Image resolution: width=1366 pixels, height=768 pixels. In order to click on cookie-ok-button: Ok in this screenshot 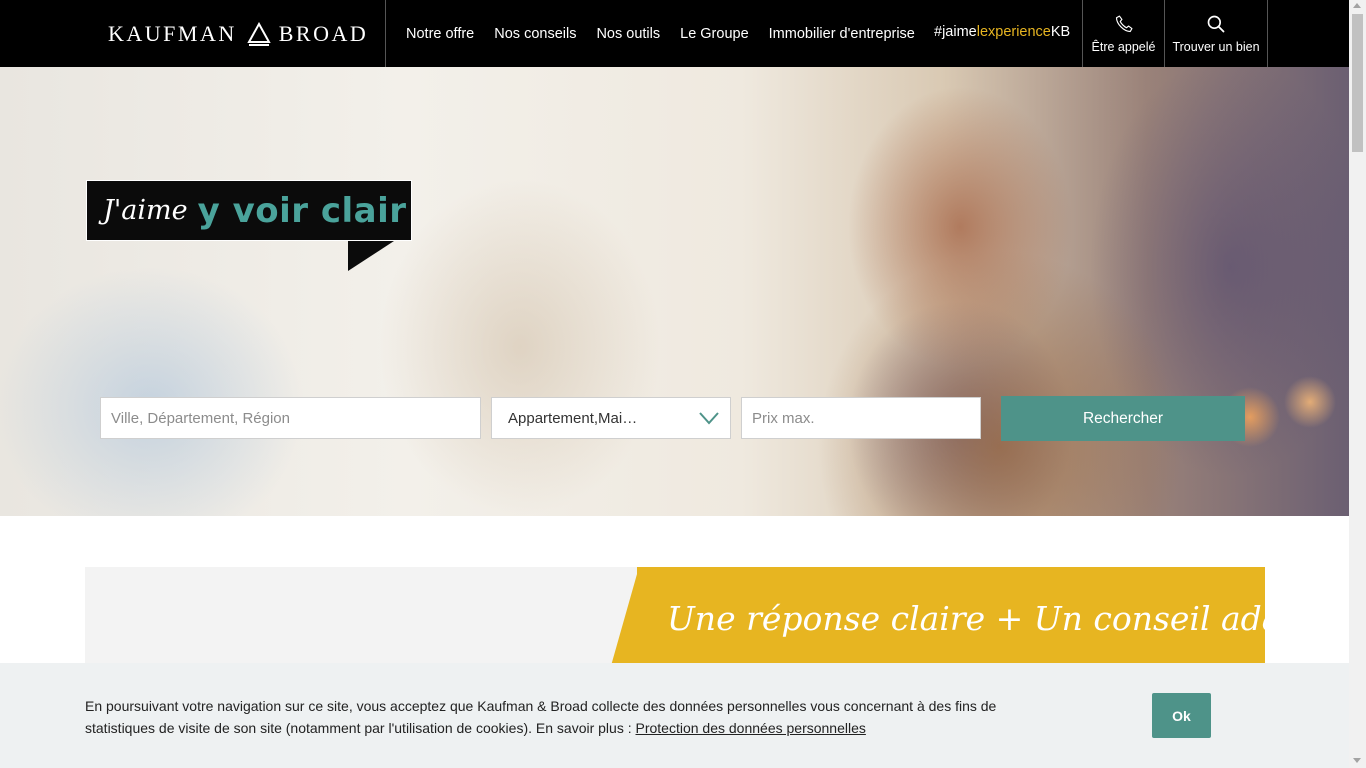, I will do `click(1181, 715)`.